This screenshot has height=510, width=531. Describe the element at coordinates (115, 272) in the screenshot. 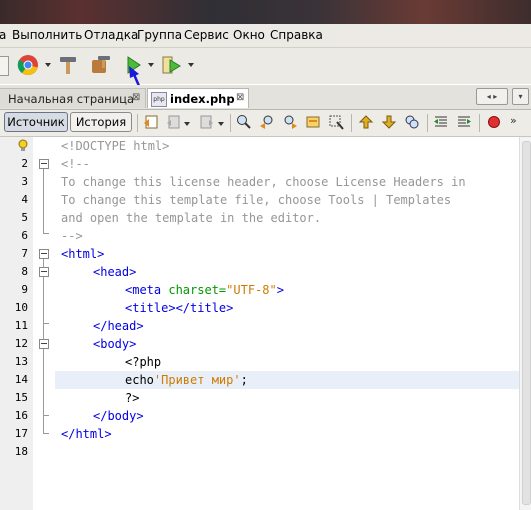

I see `code-line: <head>` at that location.